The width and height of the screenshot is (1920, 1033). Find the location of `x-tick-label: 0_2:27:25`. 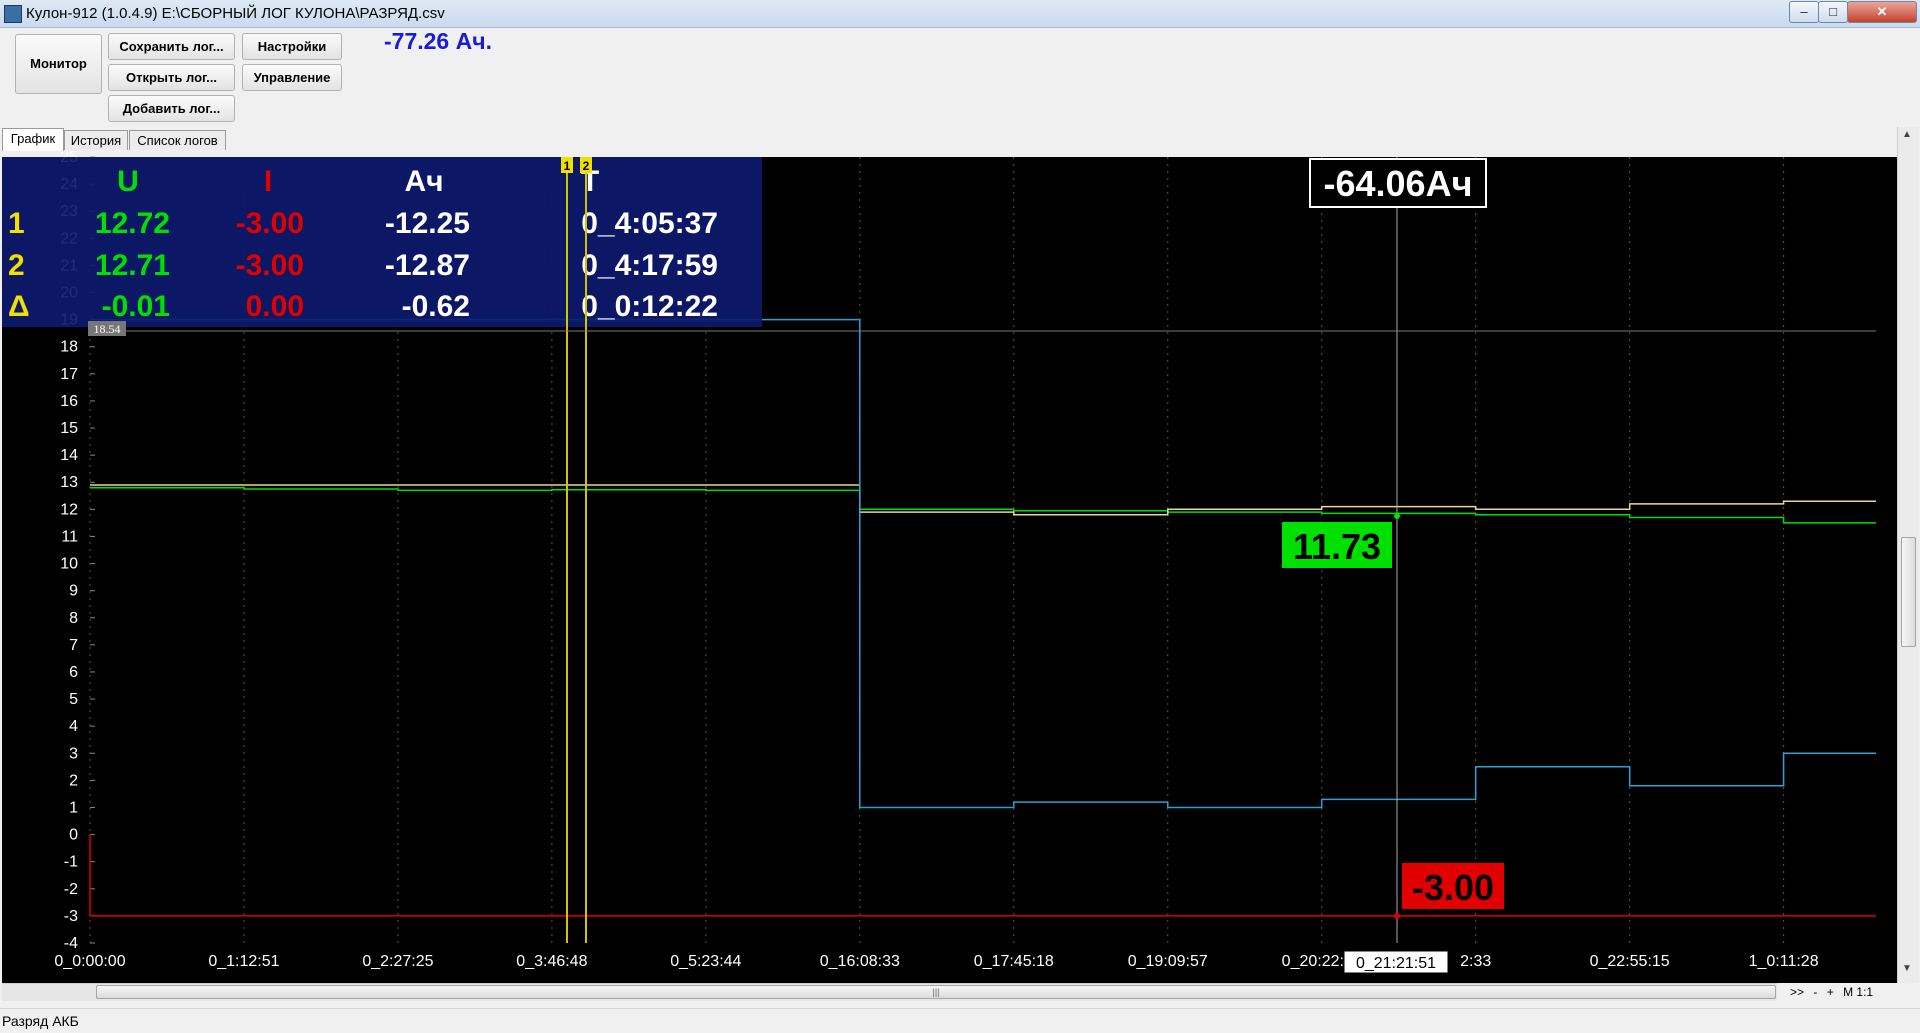

x-tick-label: 0_2:27:25 is located at coordinates (397, 961).